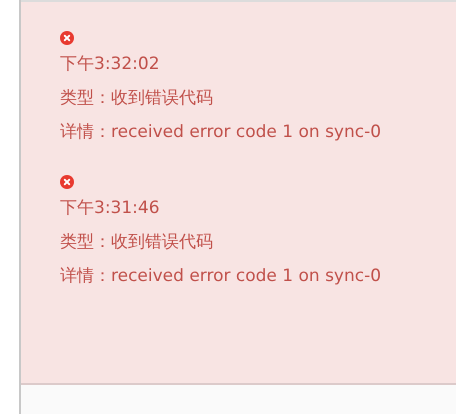  Describe the element at coordinates (110, 208) in the screenshot. I see `timestamp: 下午3:31:46` at that location.